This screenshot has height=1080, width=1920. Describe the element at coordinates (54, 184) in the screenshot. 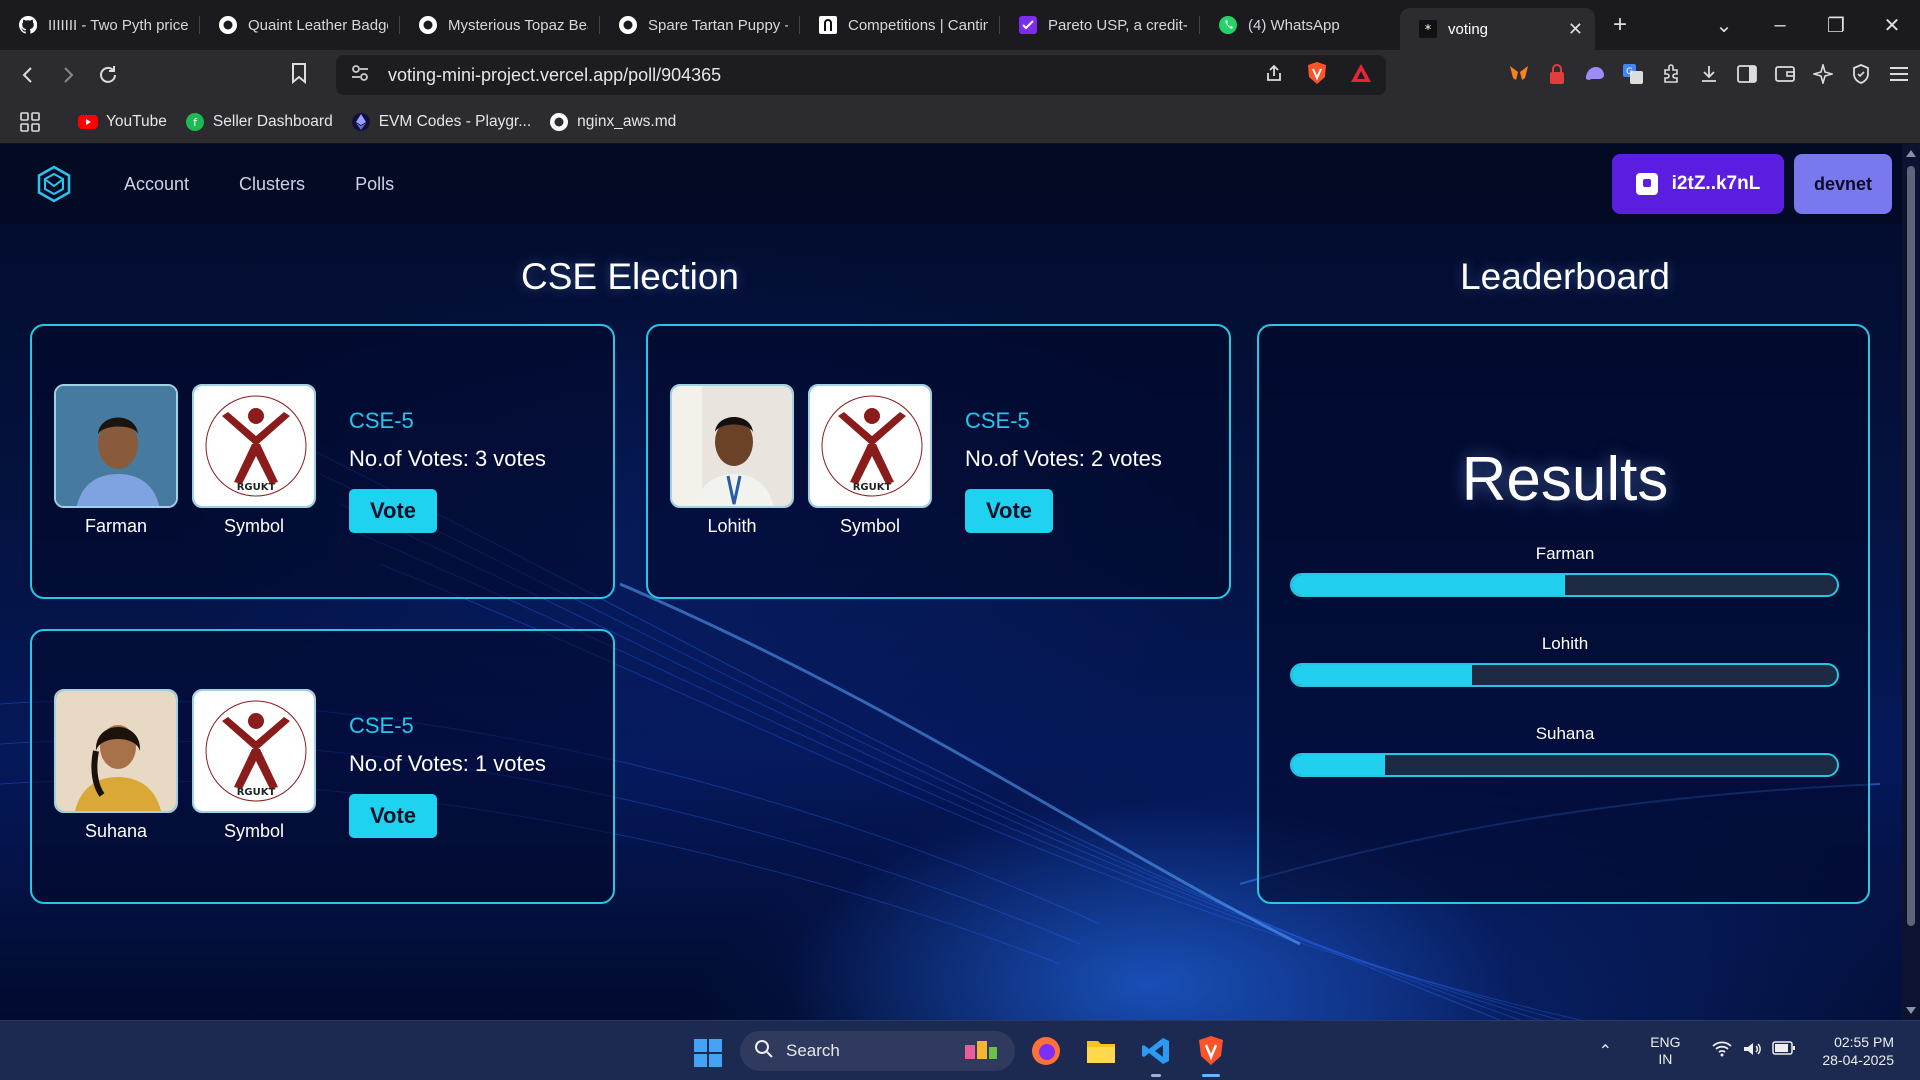

I see `app-logo-icon` at that location.